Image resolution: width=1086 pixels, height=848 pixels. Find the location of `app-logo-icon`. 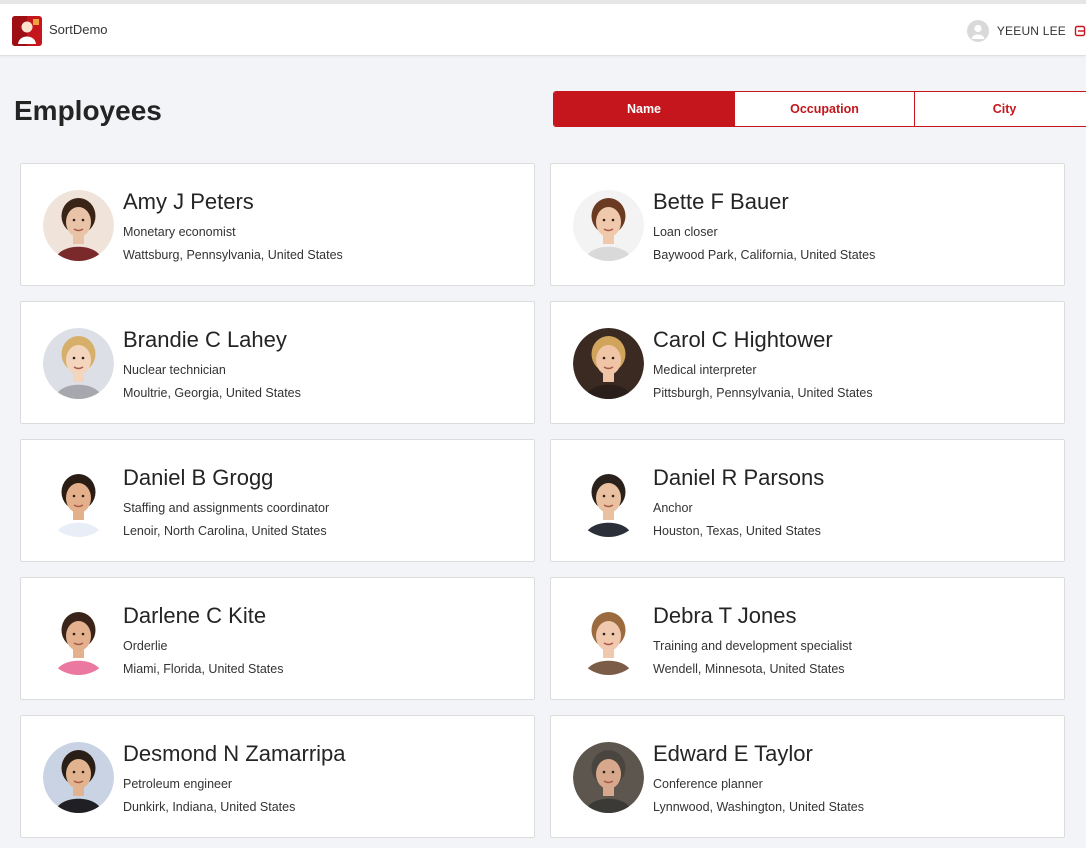

app-logo-icon is located at coordinates (27, 31).